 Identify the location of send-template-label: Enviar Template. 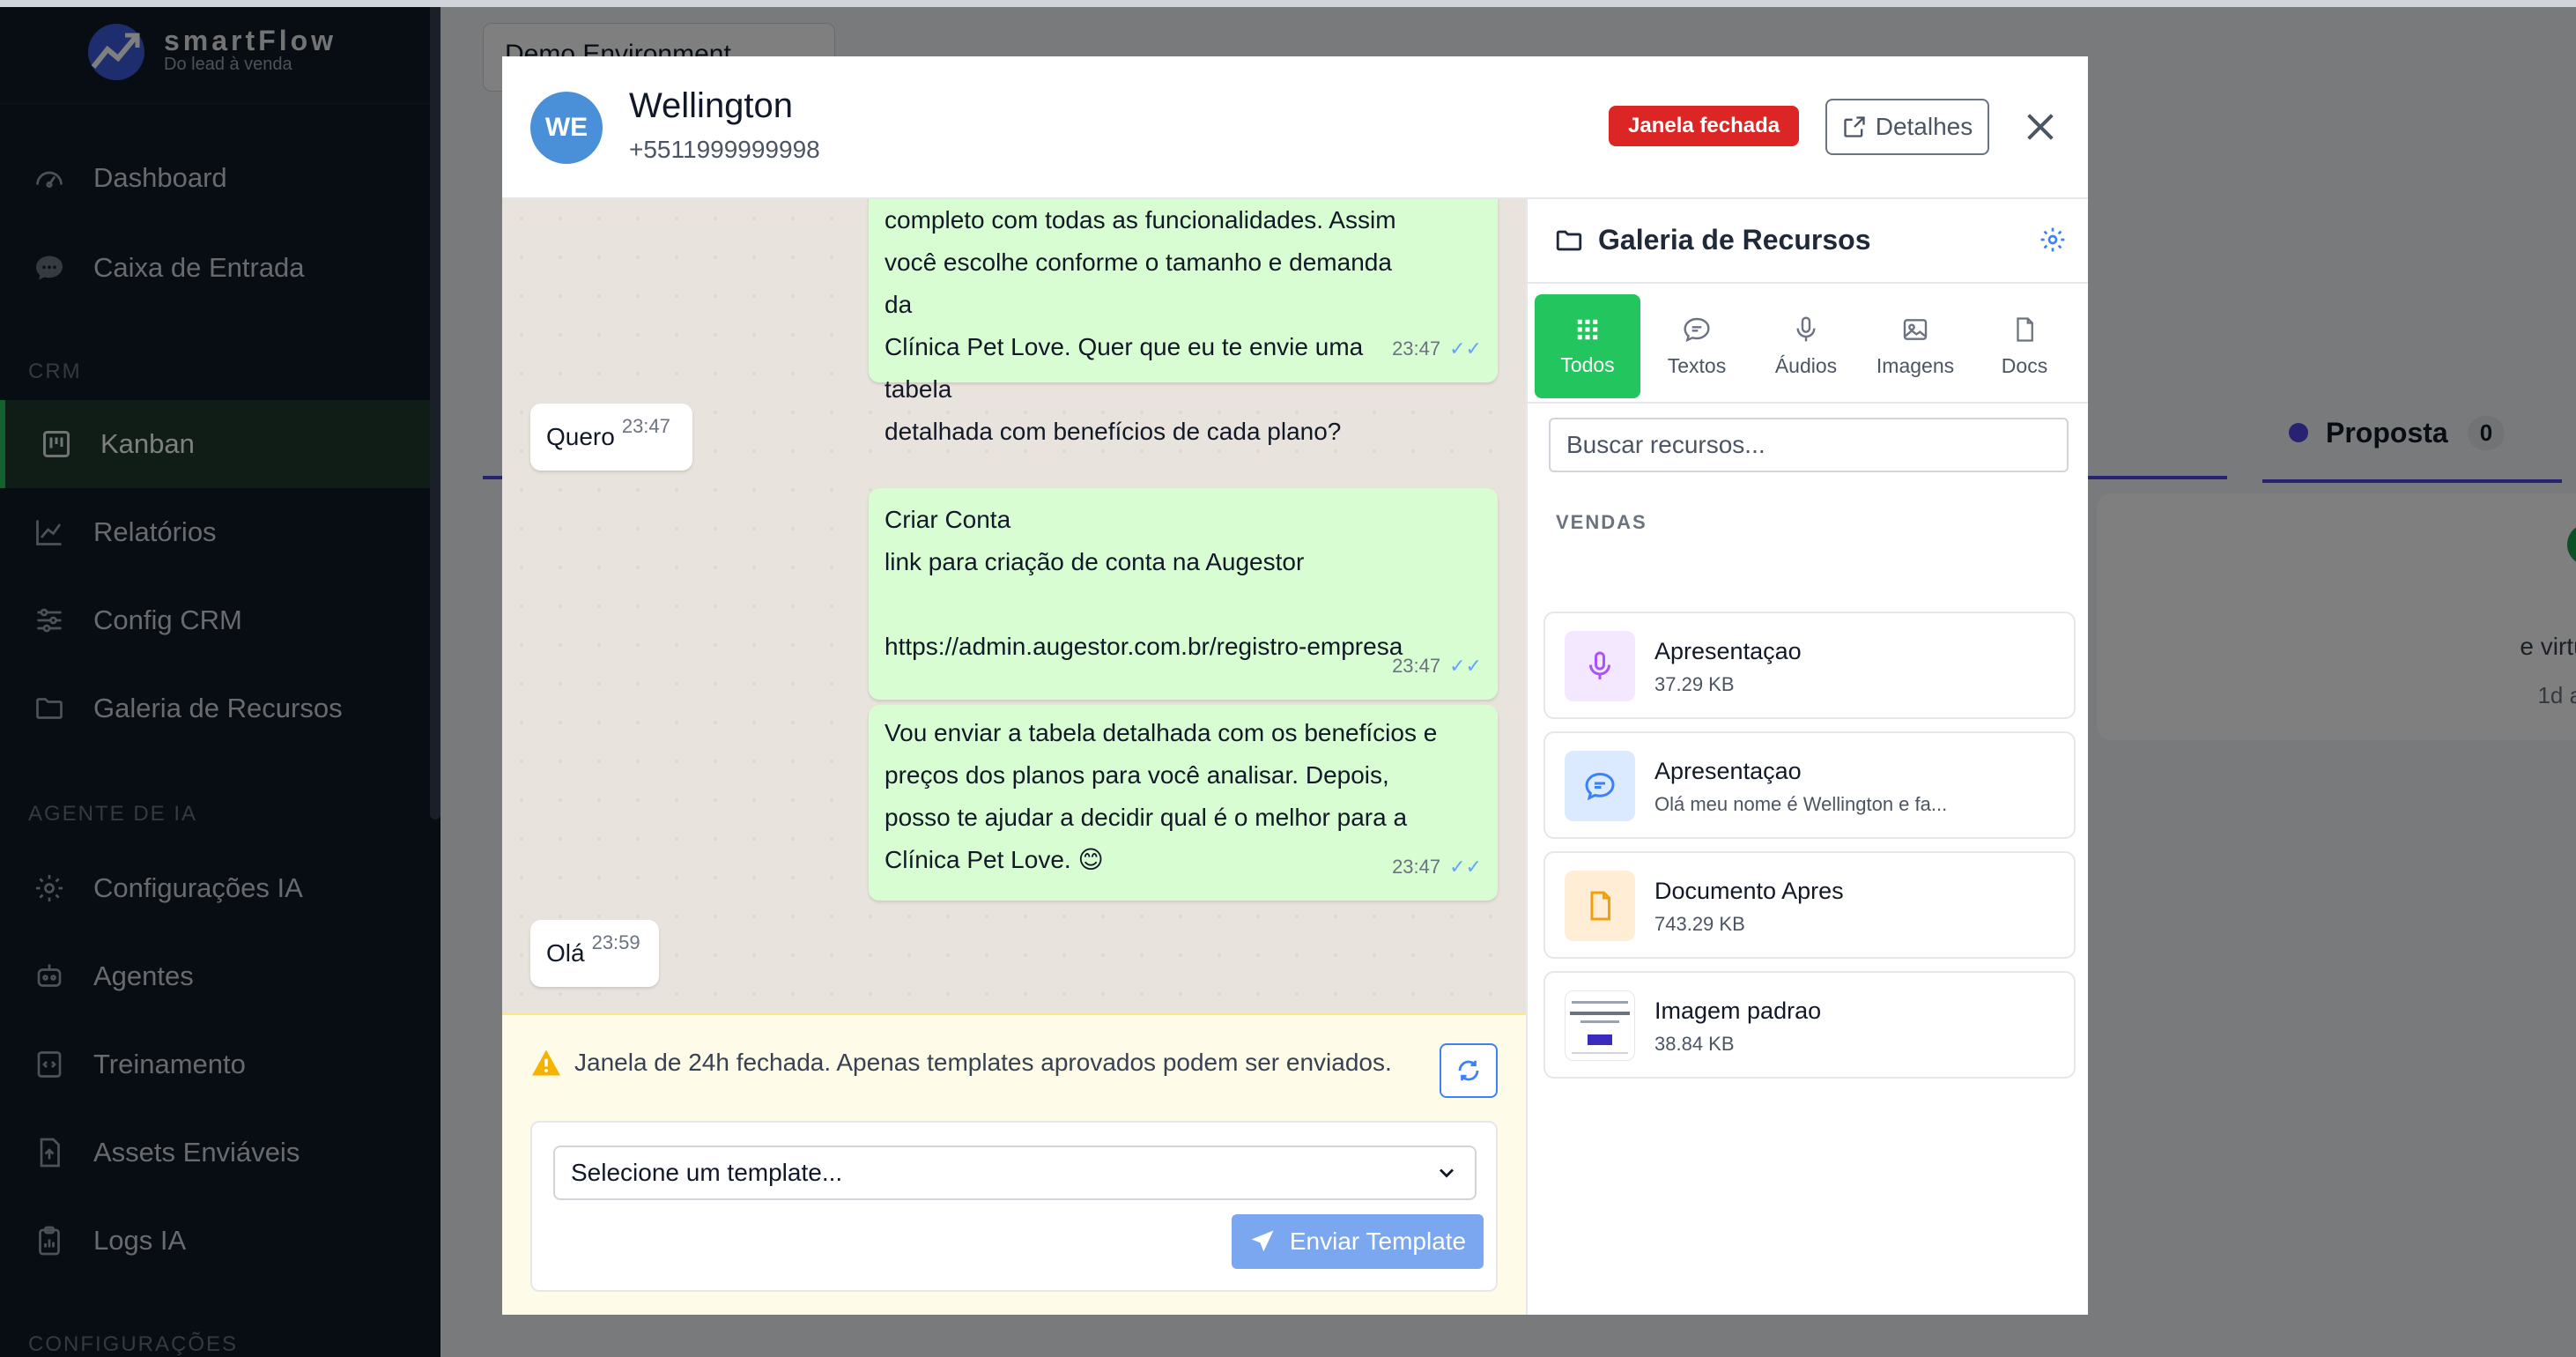
(1378, 1241).